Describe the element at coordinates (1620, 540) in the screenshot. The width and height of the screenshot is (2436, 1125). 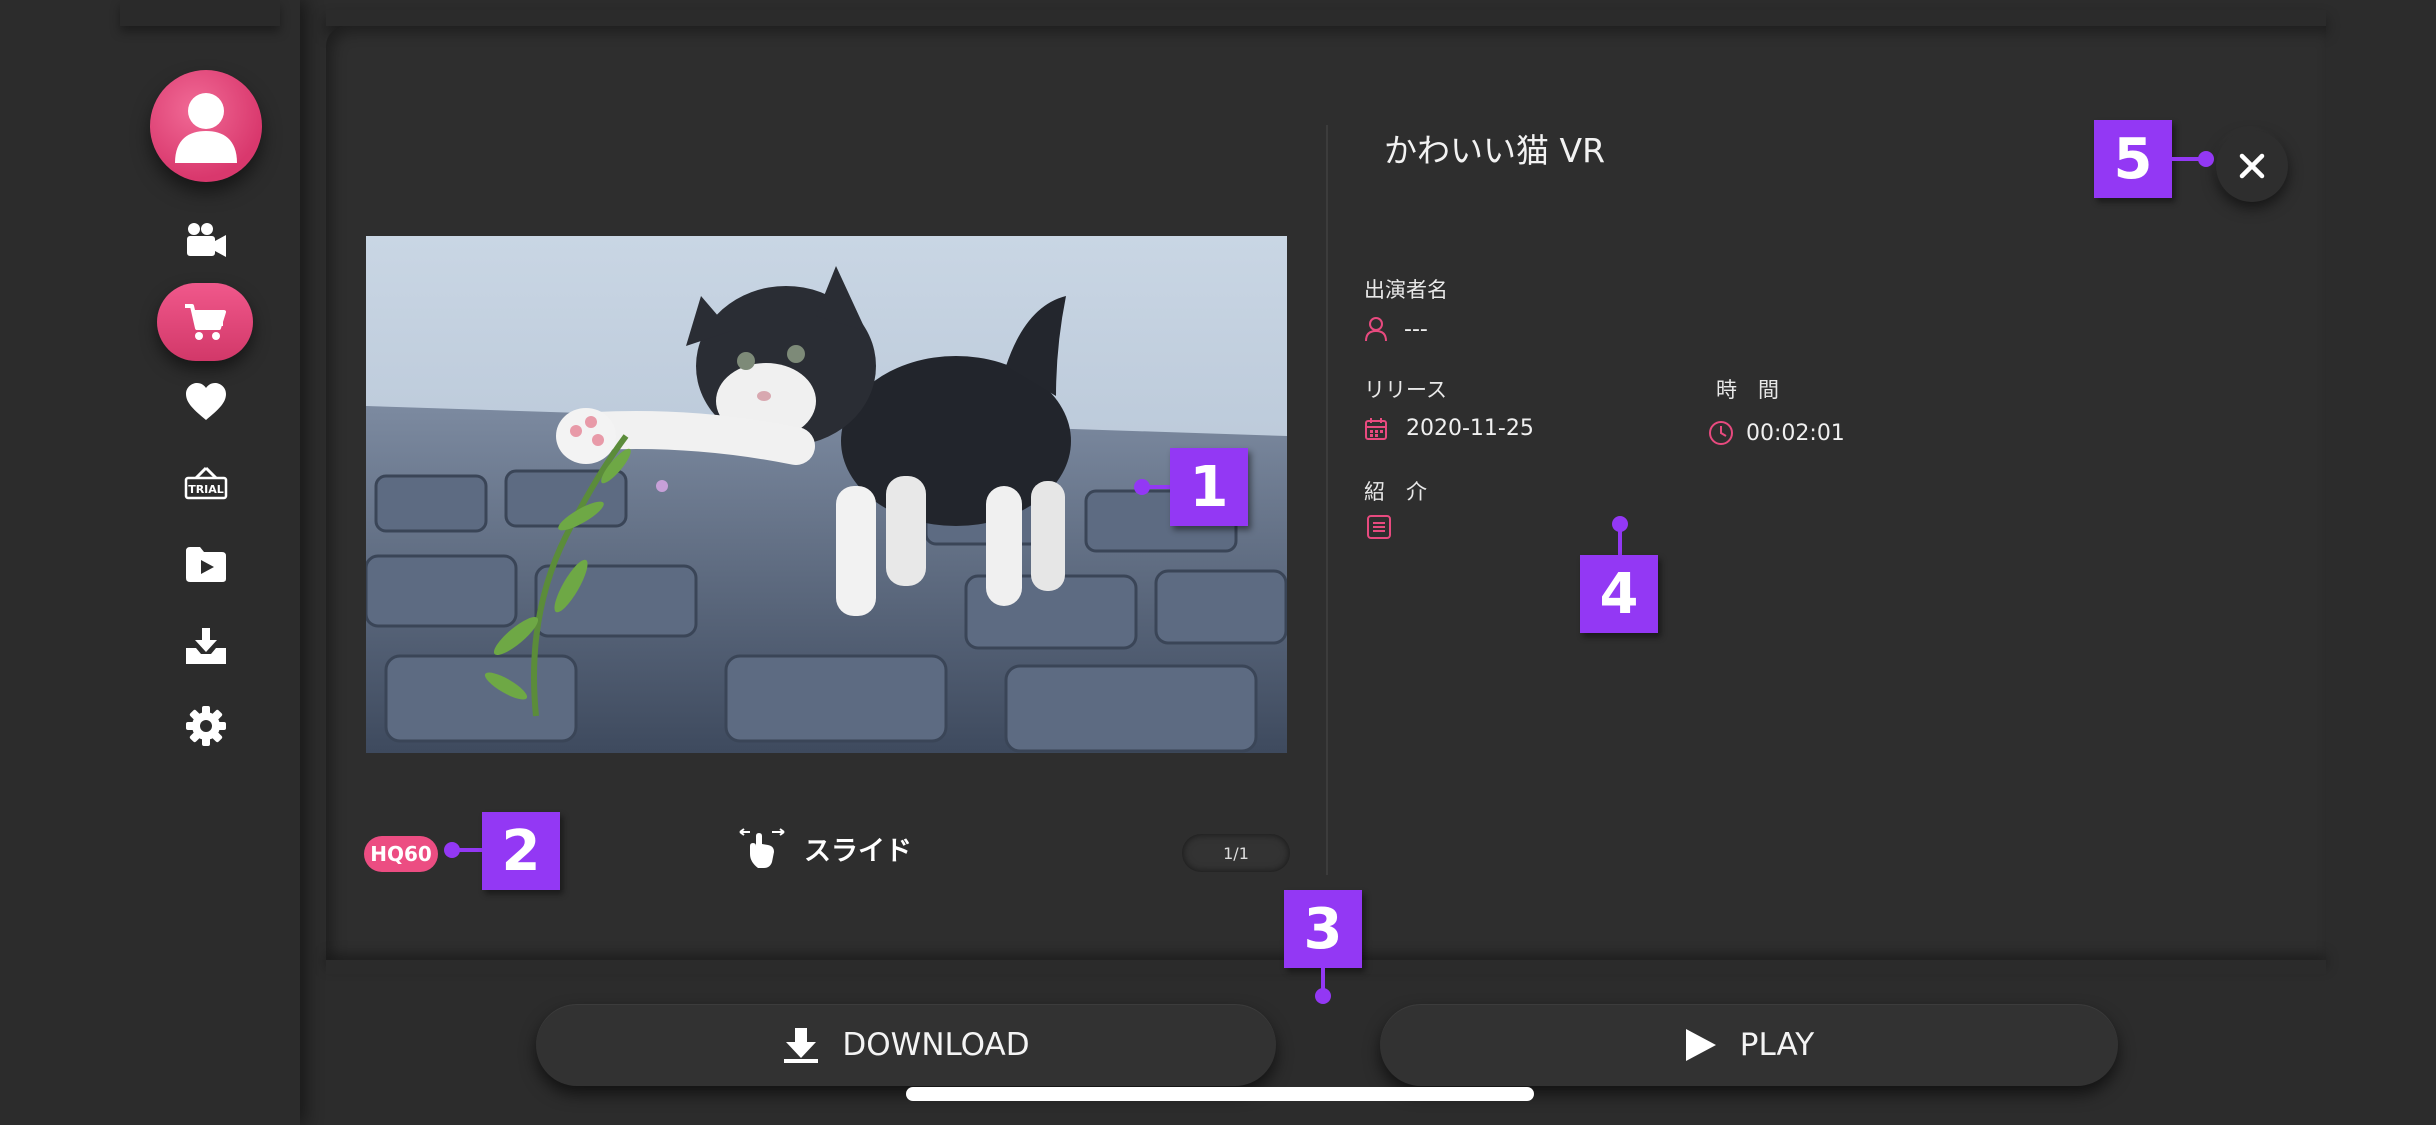
I see `callout-4-line` at that location.